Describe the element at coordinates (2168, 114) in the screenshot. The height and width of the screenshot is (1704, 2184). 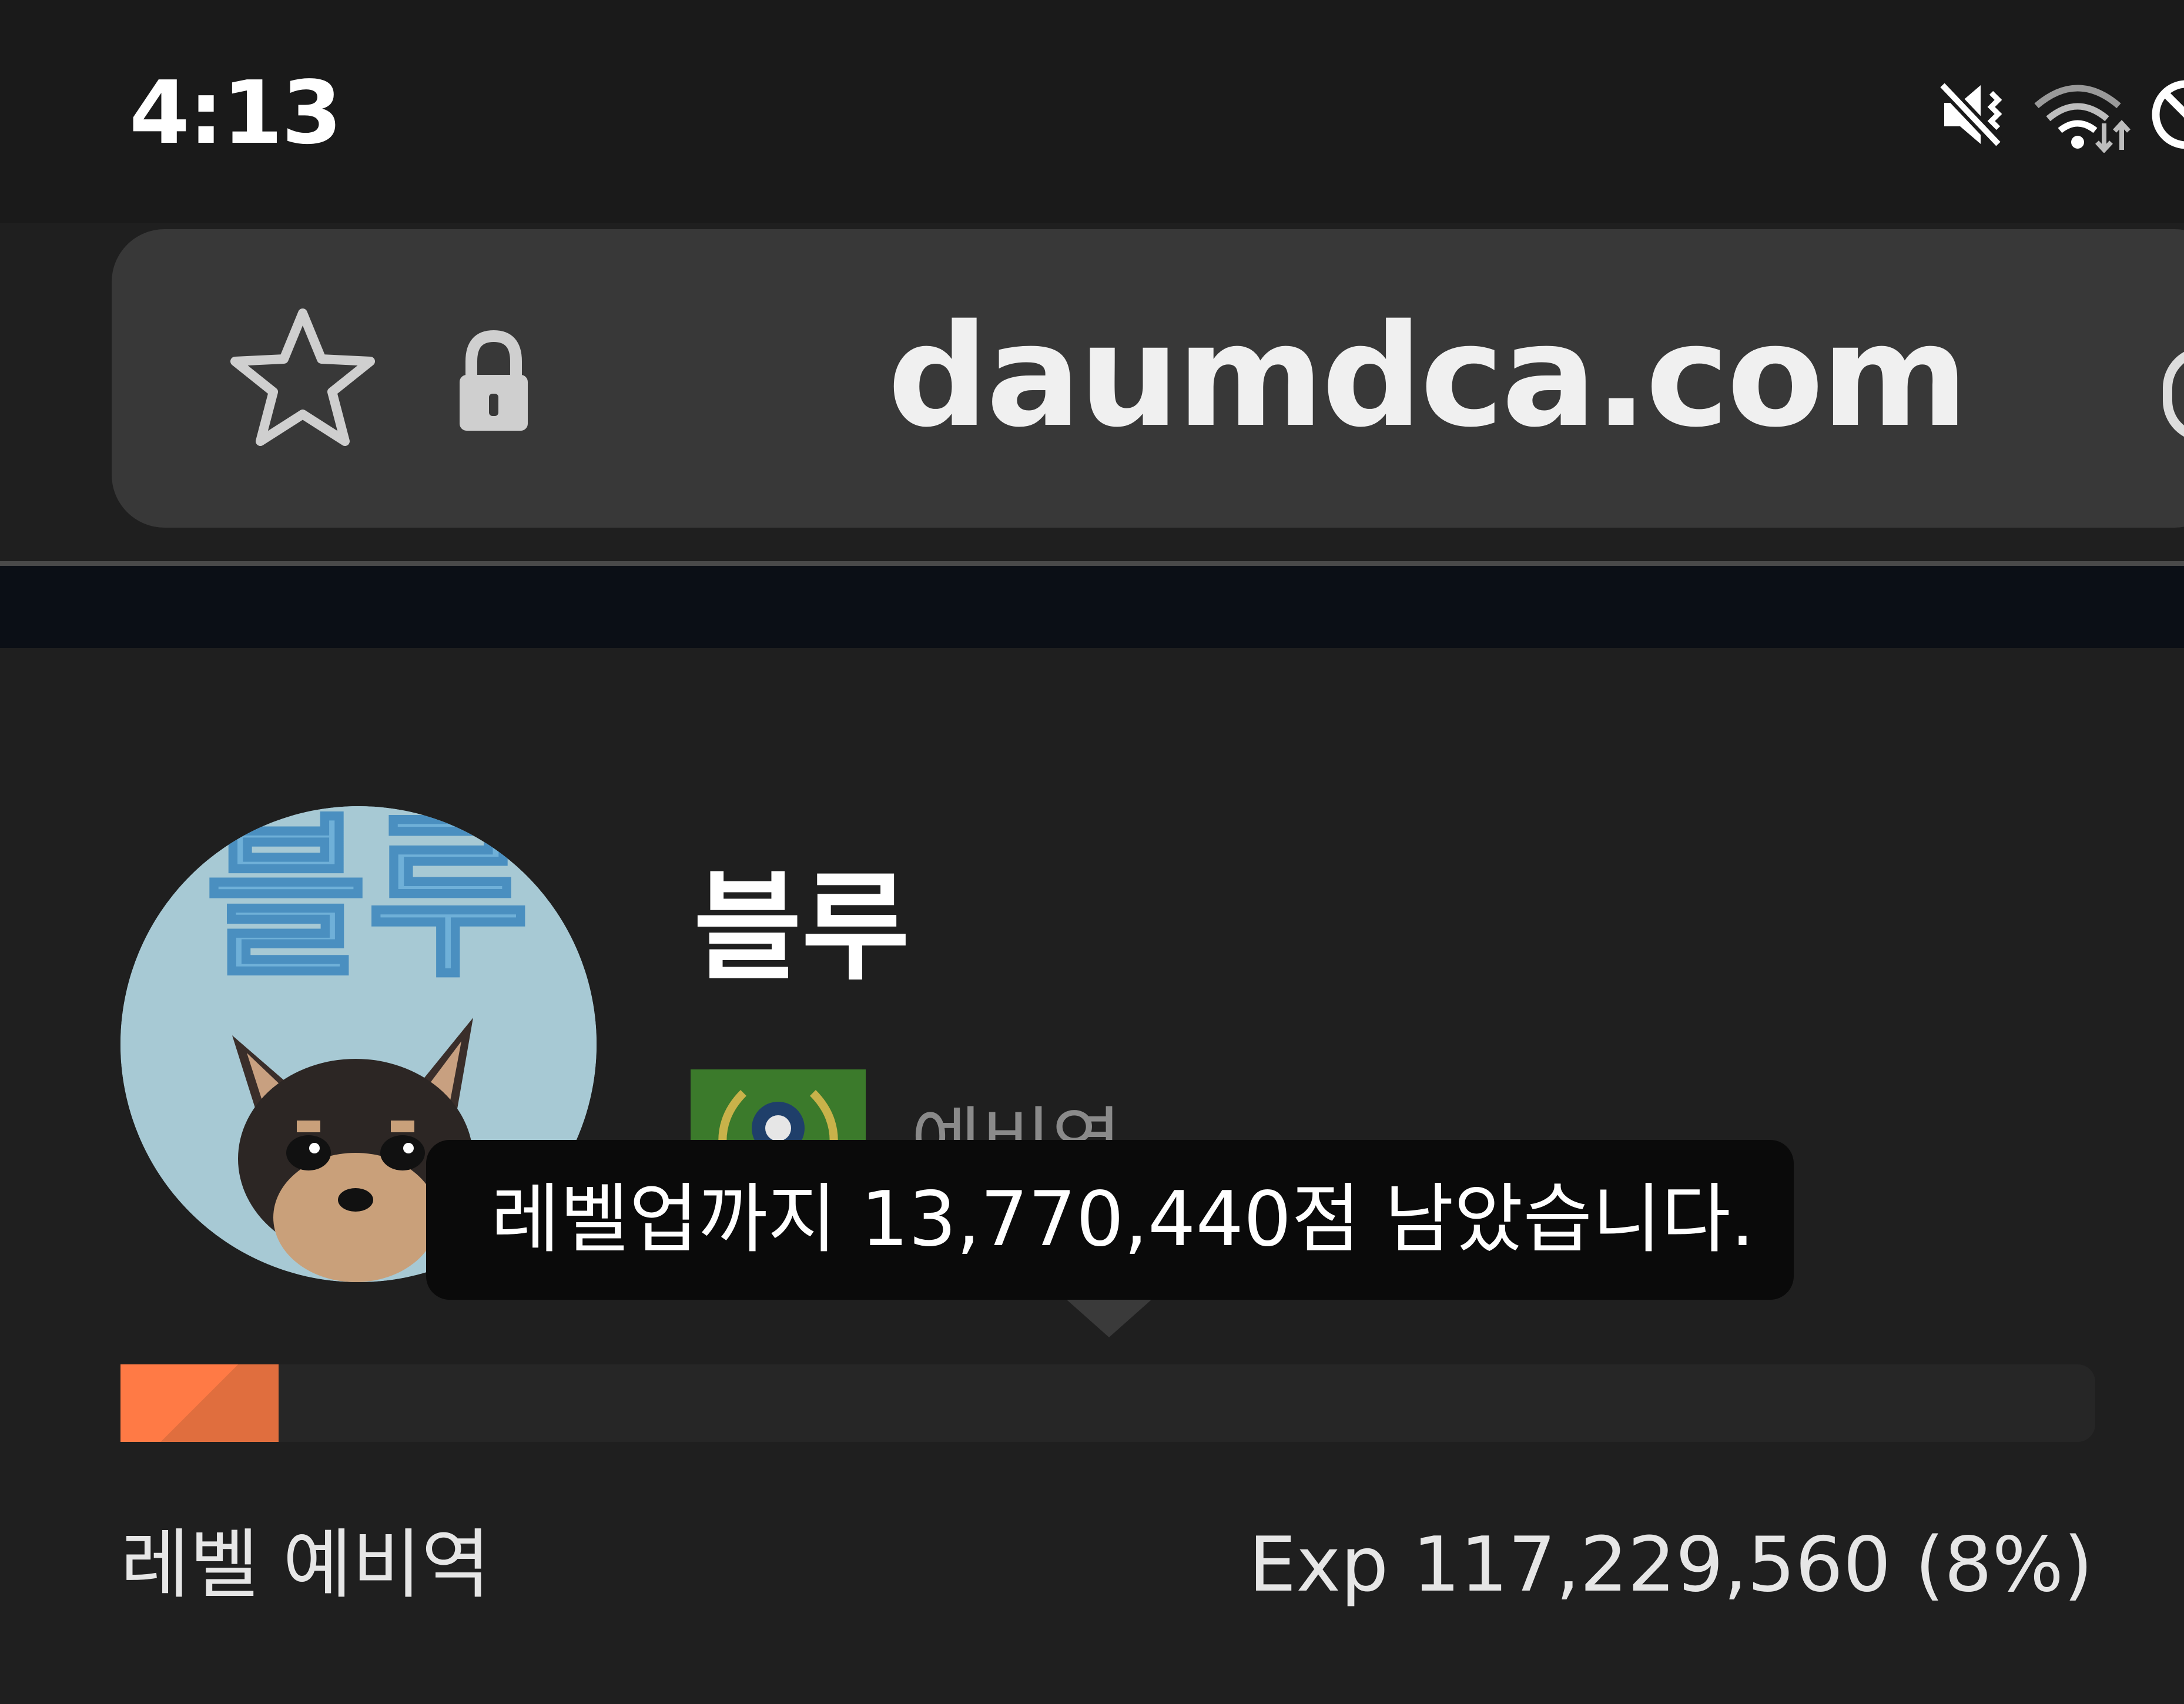
I see `data-saver-icon` at that location.